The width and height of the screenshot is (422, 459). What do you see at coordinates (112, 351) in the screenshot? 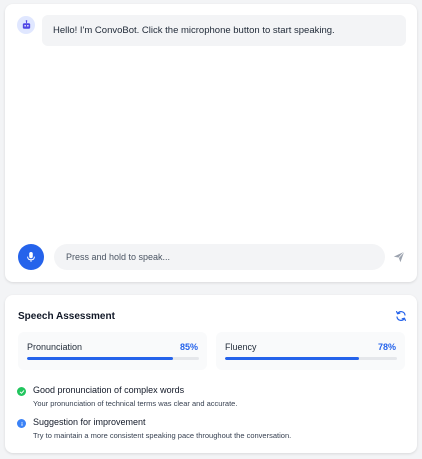
I see `pronunciation-metric: Pronunciation 85%` at bounding box center [112, 351].